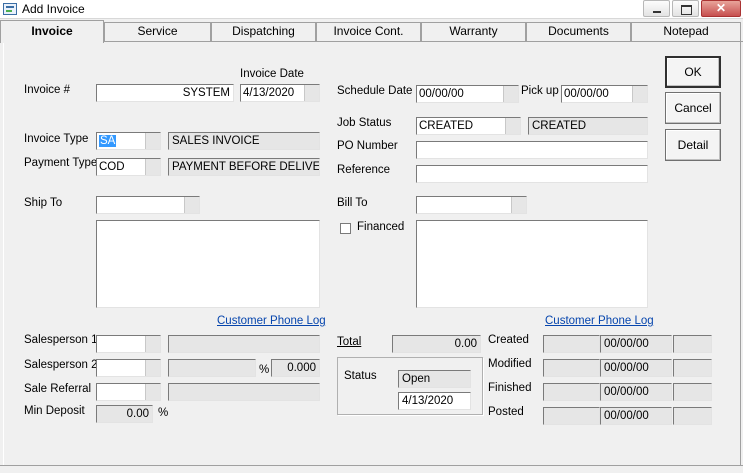 The image size is (743, 473). I want to click on modified-date-field: 00/00/00, so click(636, 368).